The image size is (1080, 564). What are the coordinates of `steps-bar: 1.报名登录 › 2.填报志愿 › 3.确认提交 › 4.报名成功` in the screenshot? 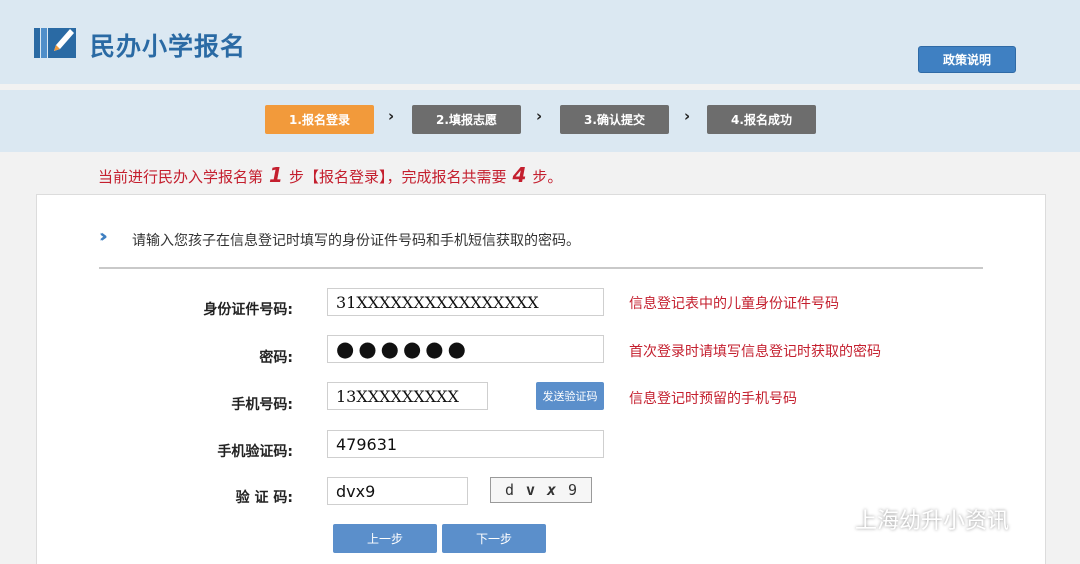 It's located at (540, 121).